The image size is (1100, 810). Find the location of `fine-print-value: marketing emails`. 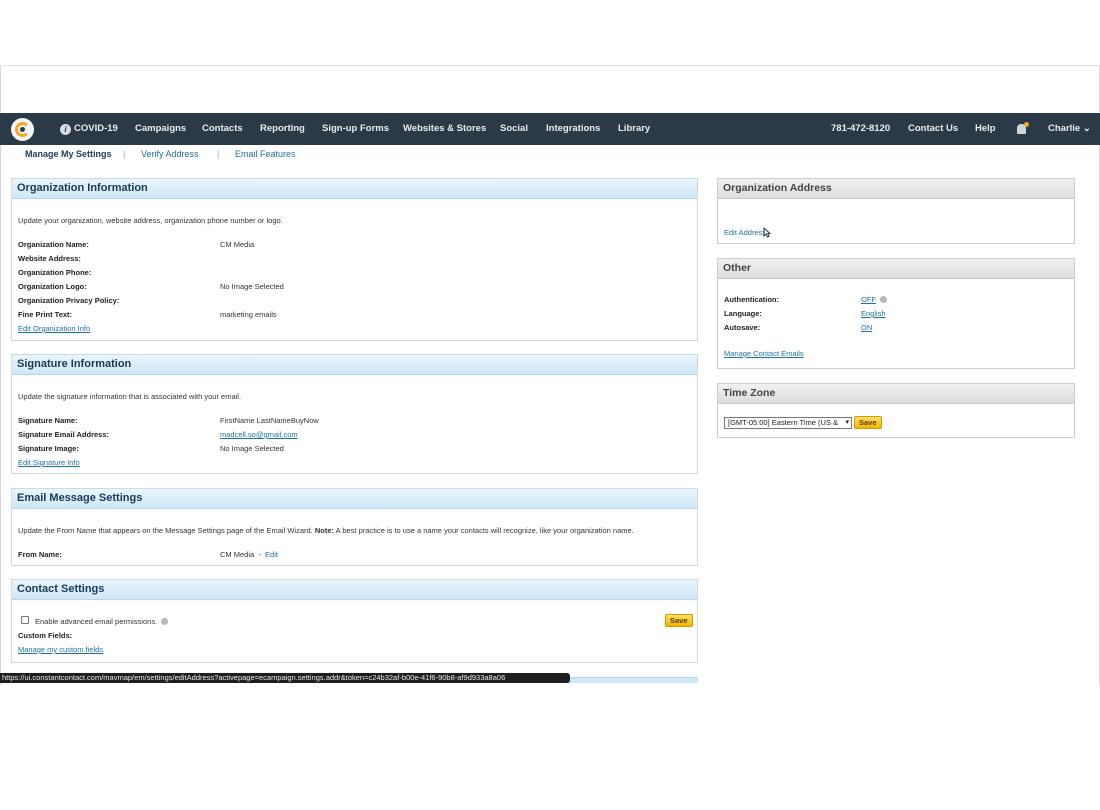

fine-print-value: marketing emails is located at coordinates (248, 314).